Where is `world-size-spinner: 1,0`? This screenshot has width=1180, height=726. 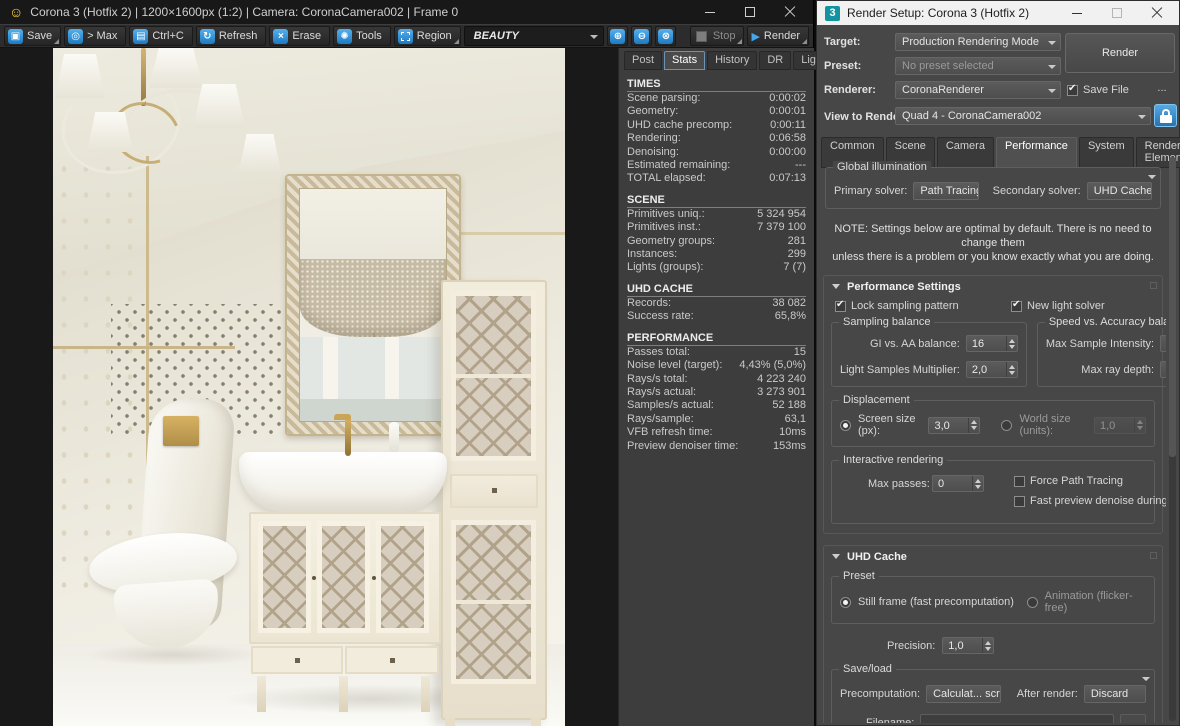 world-size-spinner: 1,0 is located at coordinates (1120, 425).